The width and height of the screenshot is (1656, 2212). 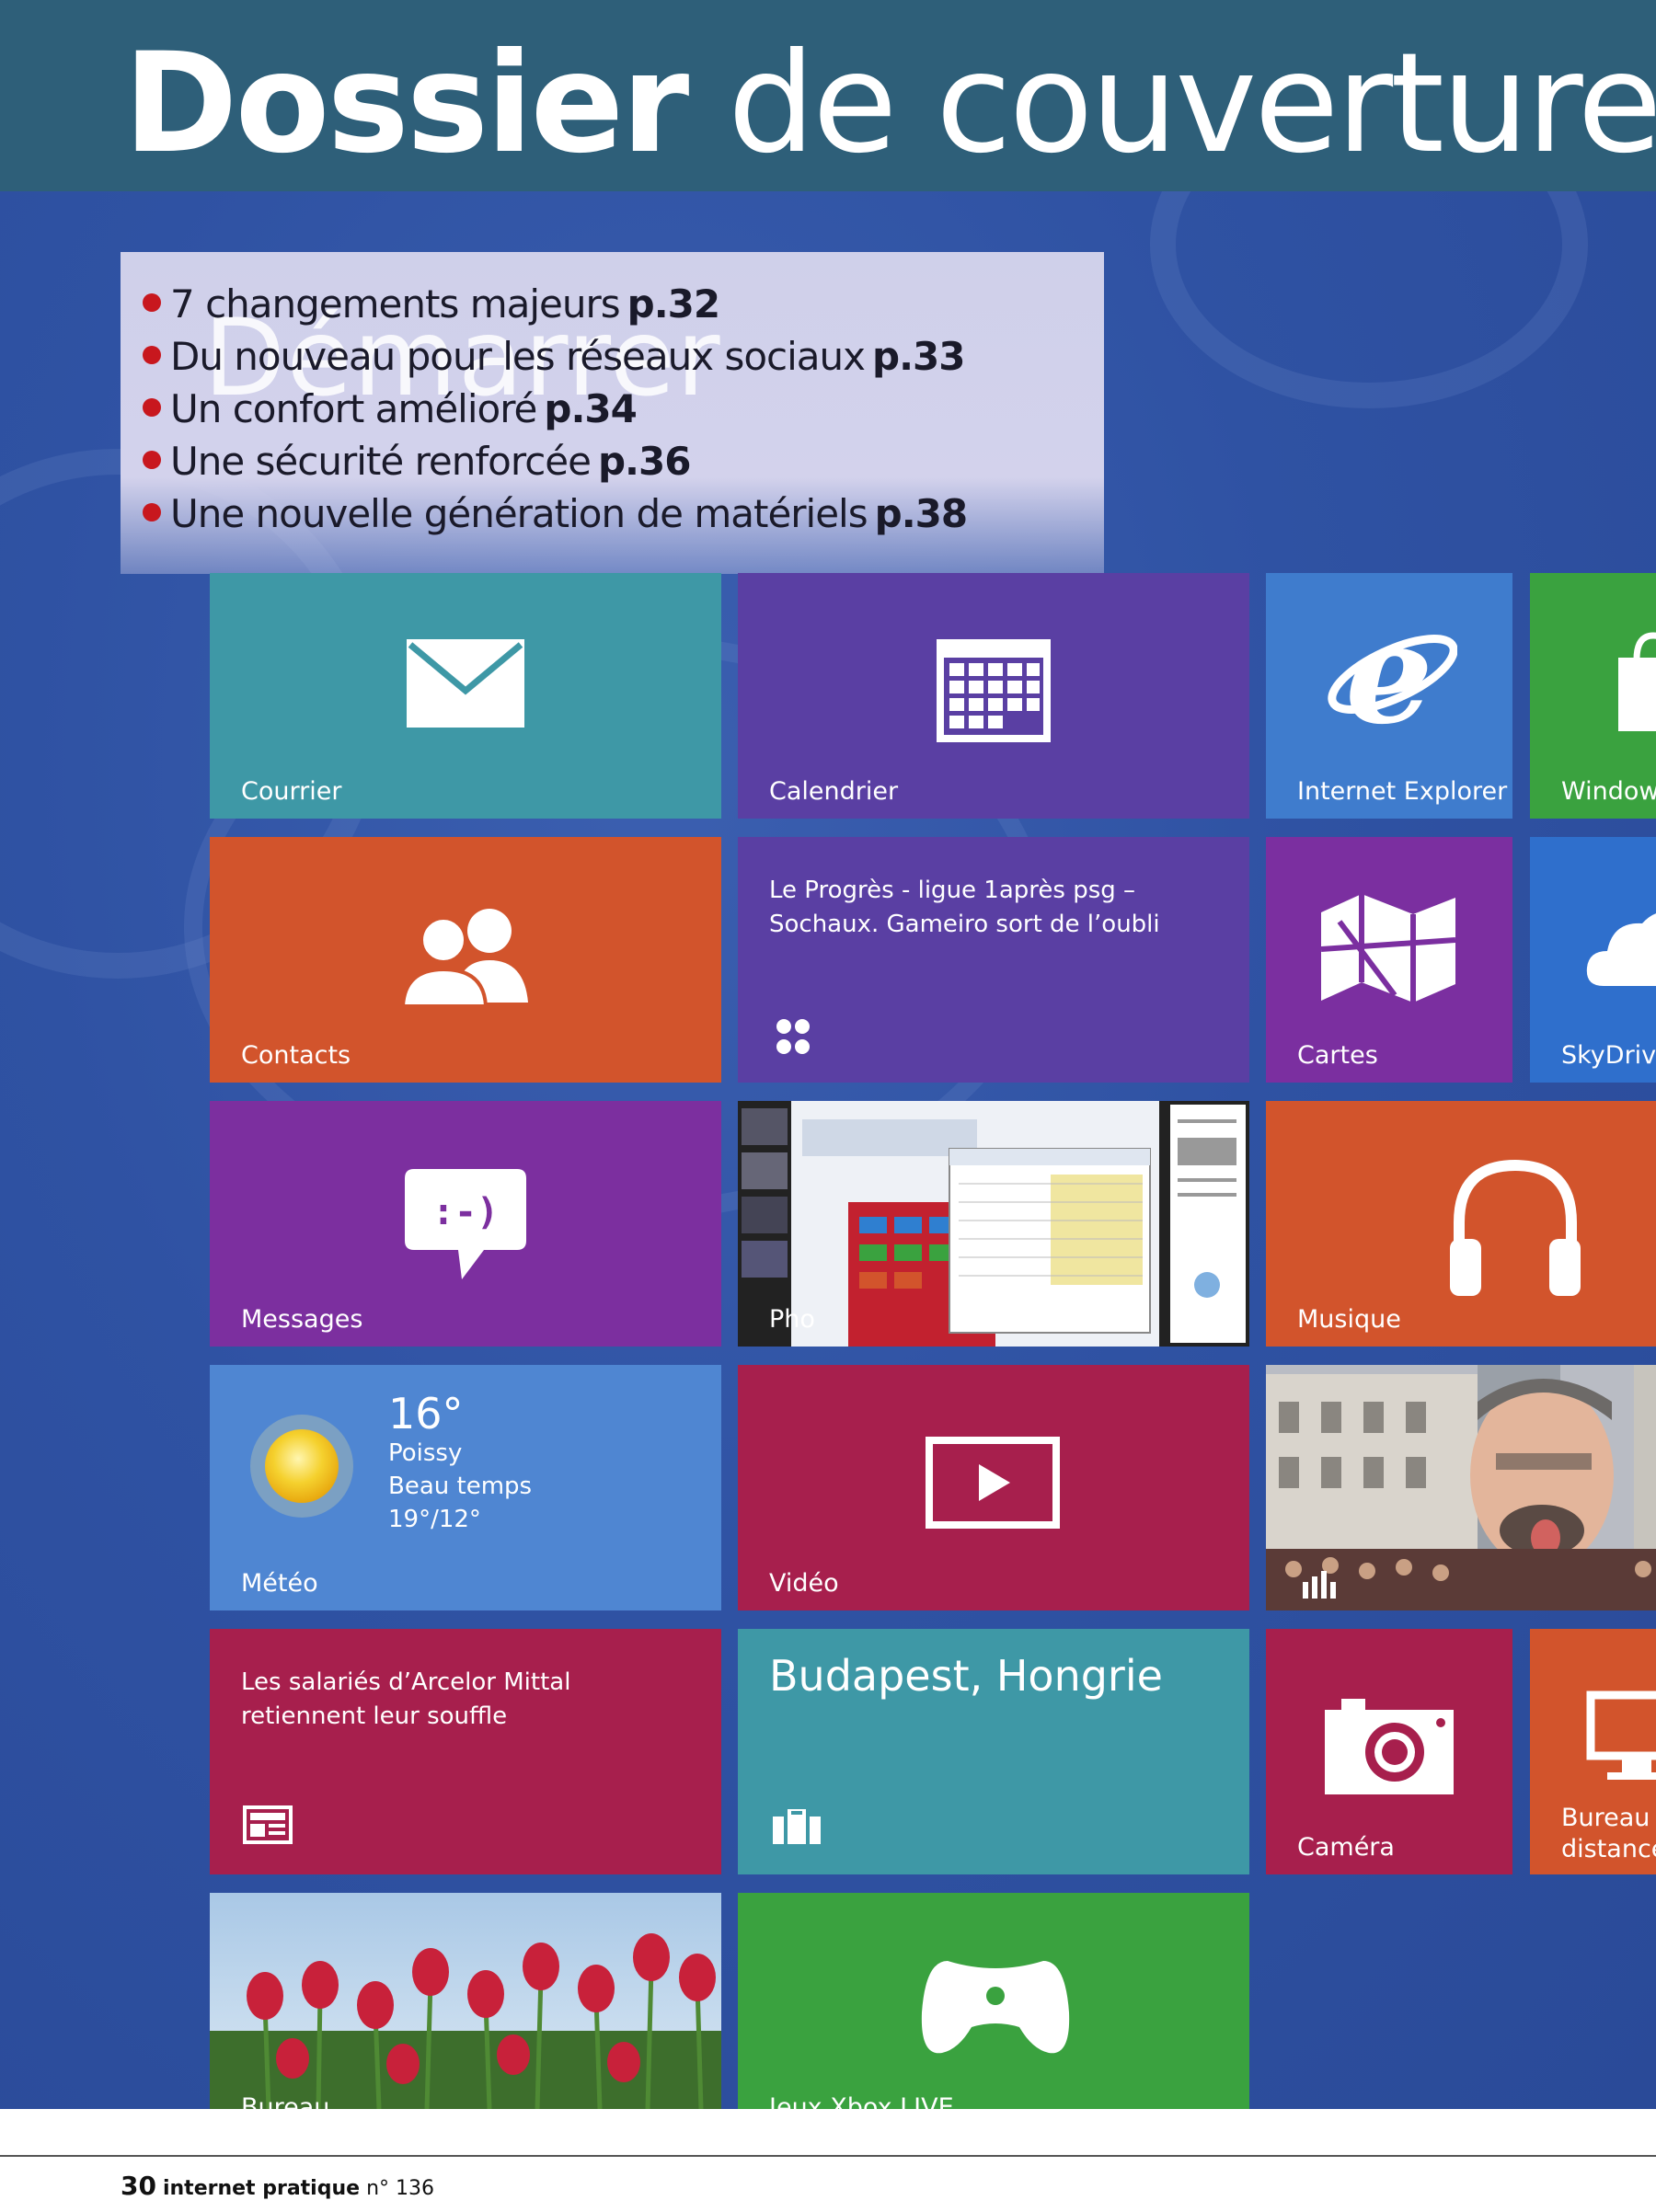 I want to click on tile-label: Windows, so click(x=1608, y=791).